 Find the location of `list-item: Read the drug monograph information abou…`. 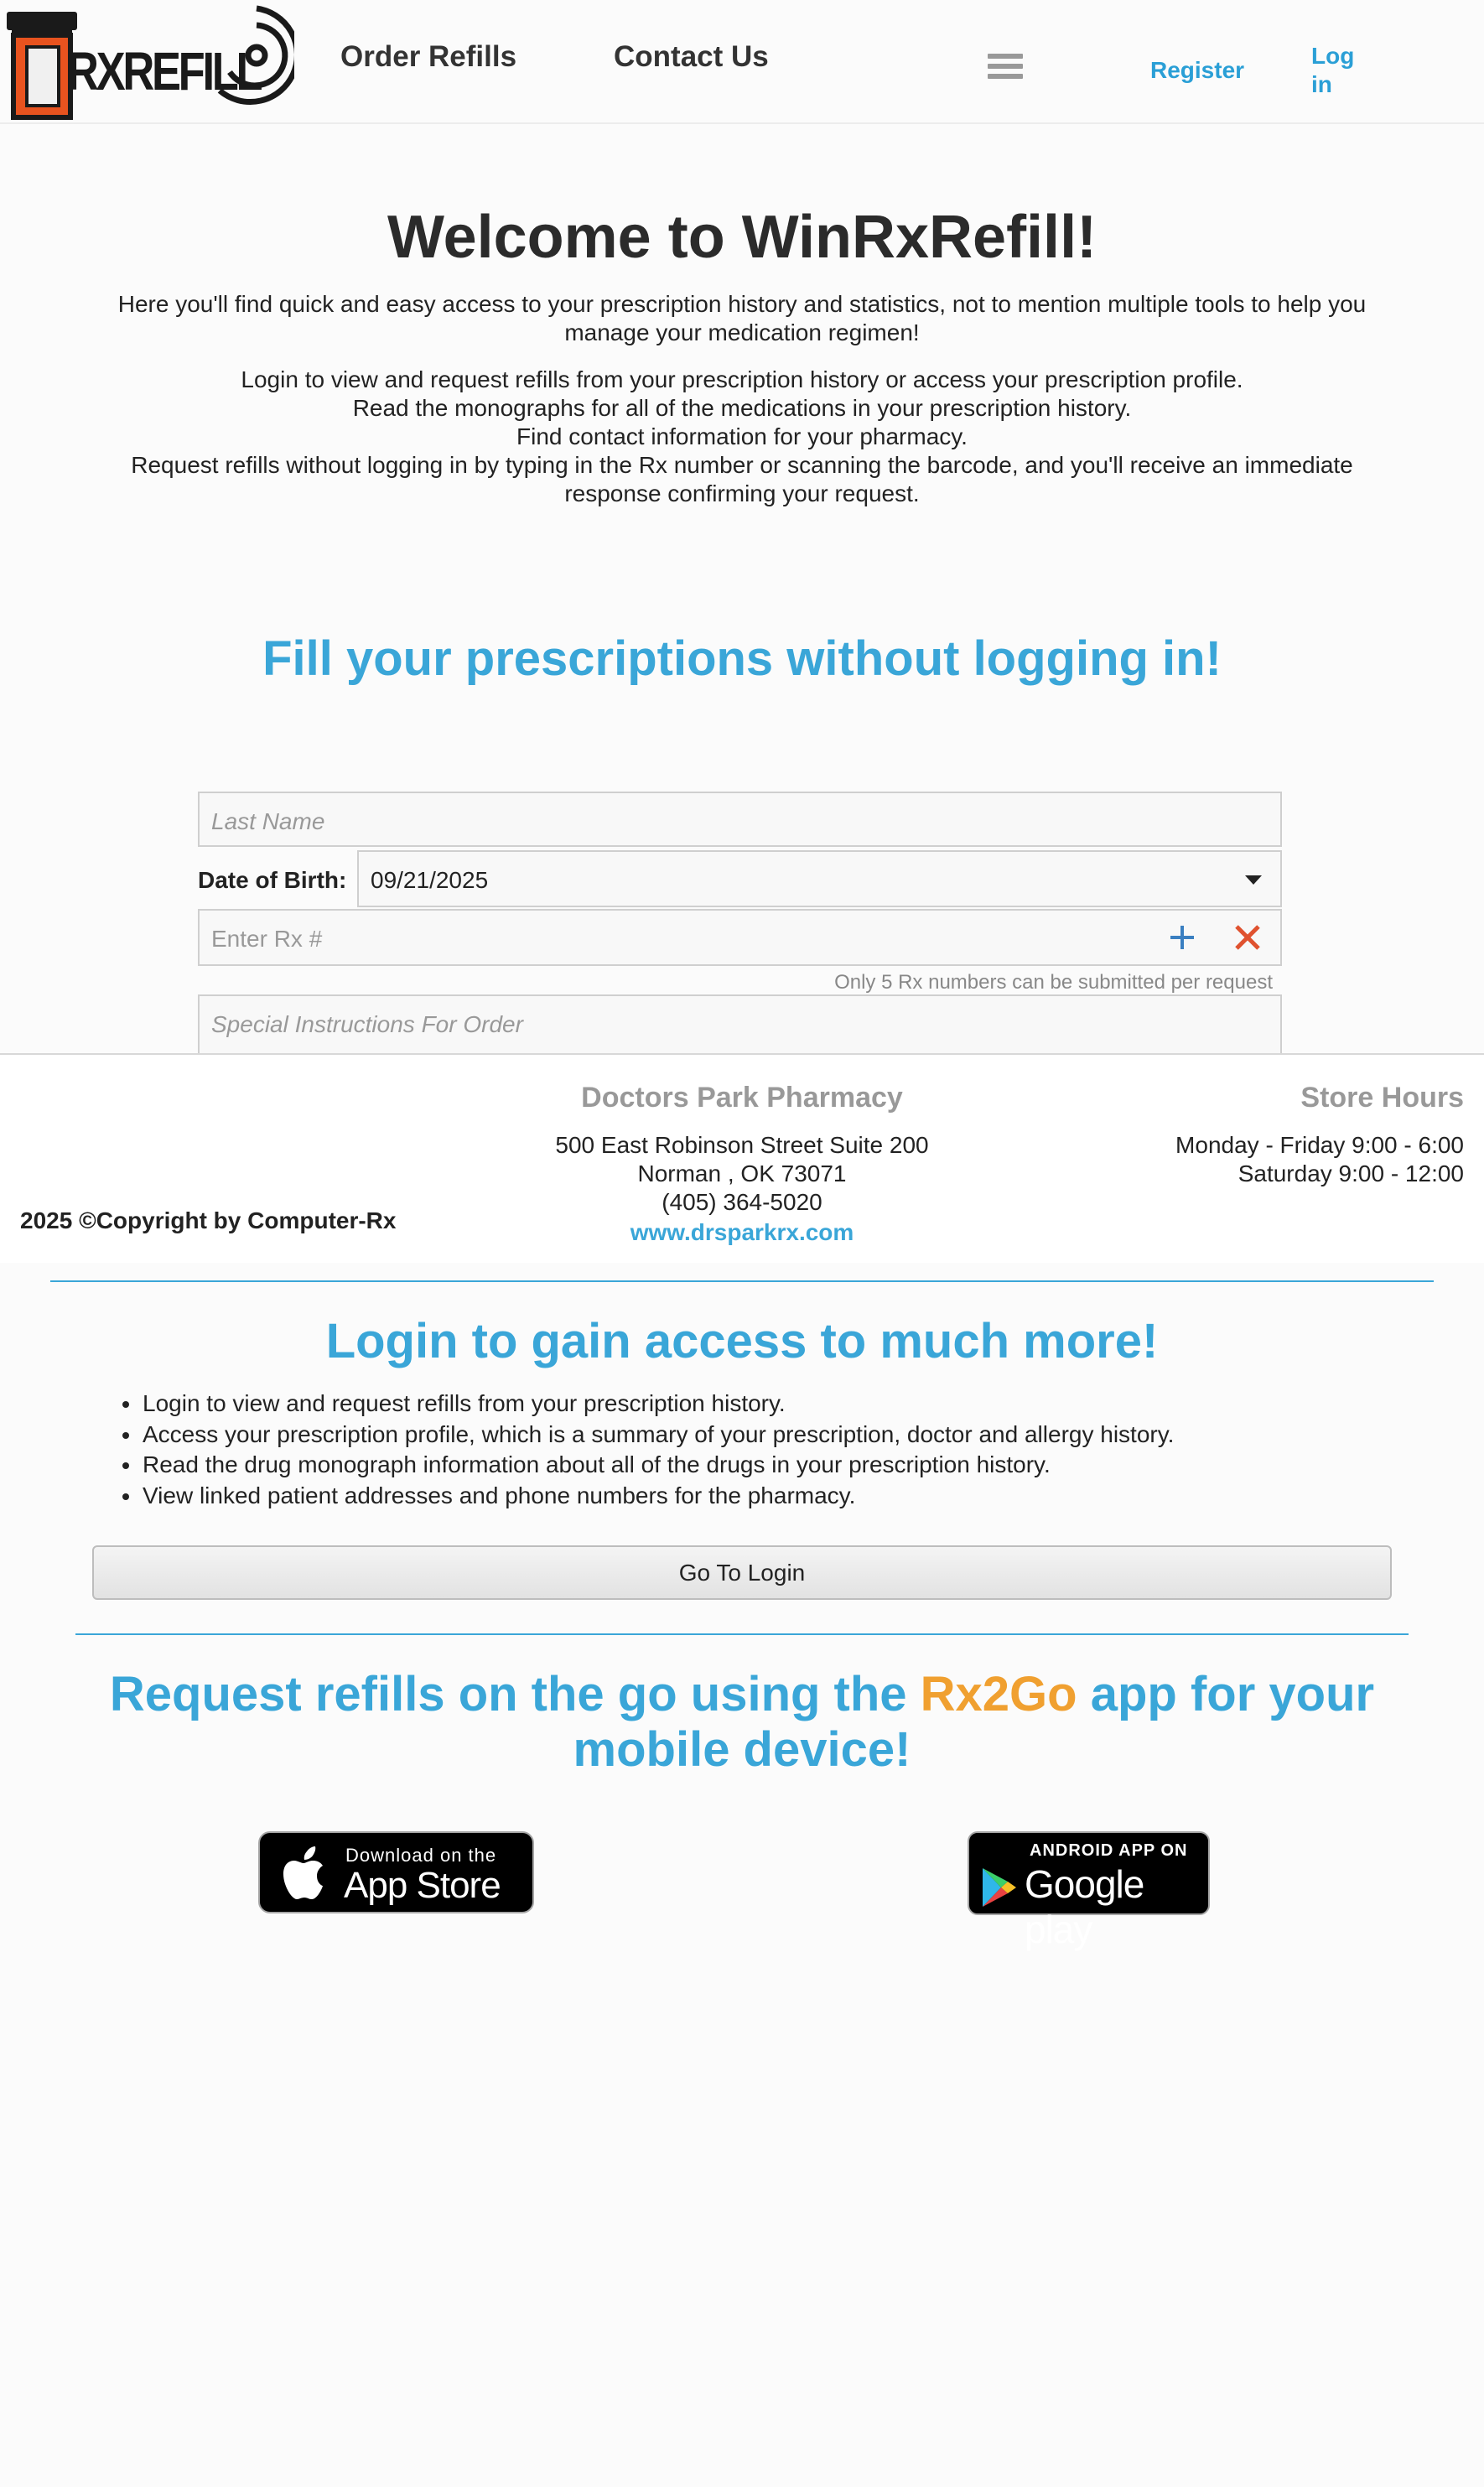

list-item: Read the drug monograph information abou… is located at coordinates (751, 1465).